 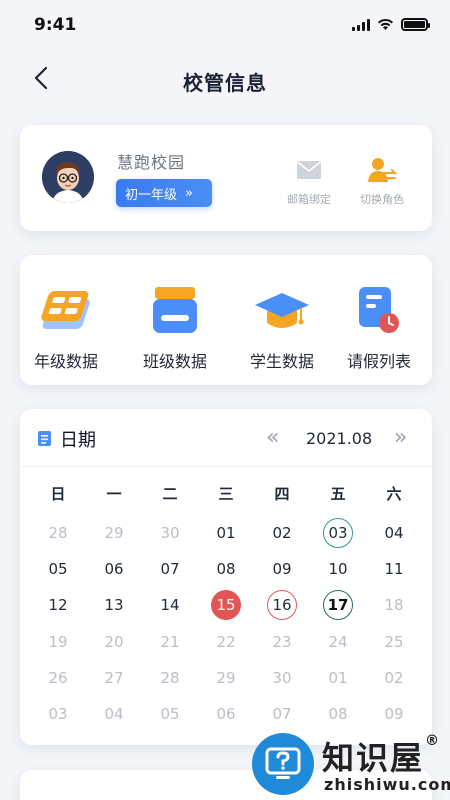 I want to click on calendar-day: 17, so click(x=338, y=605).